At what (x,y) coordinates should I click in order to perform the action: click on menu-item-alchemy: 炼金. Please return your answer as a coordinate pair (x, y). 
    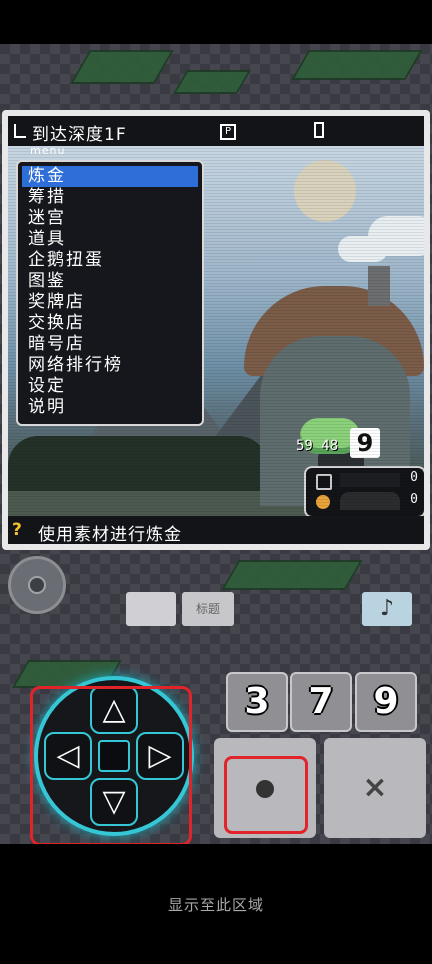
    Looking at the image, I should click on (110, 176).